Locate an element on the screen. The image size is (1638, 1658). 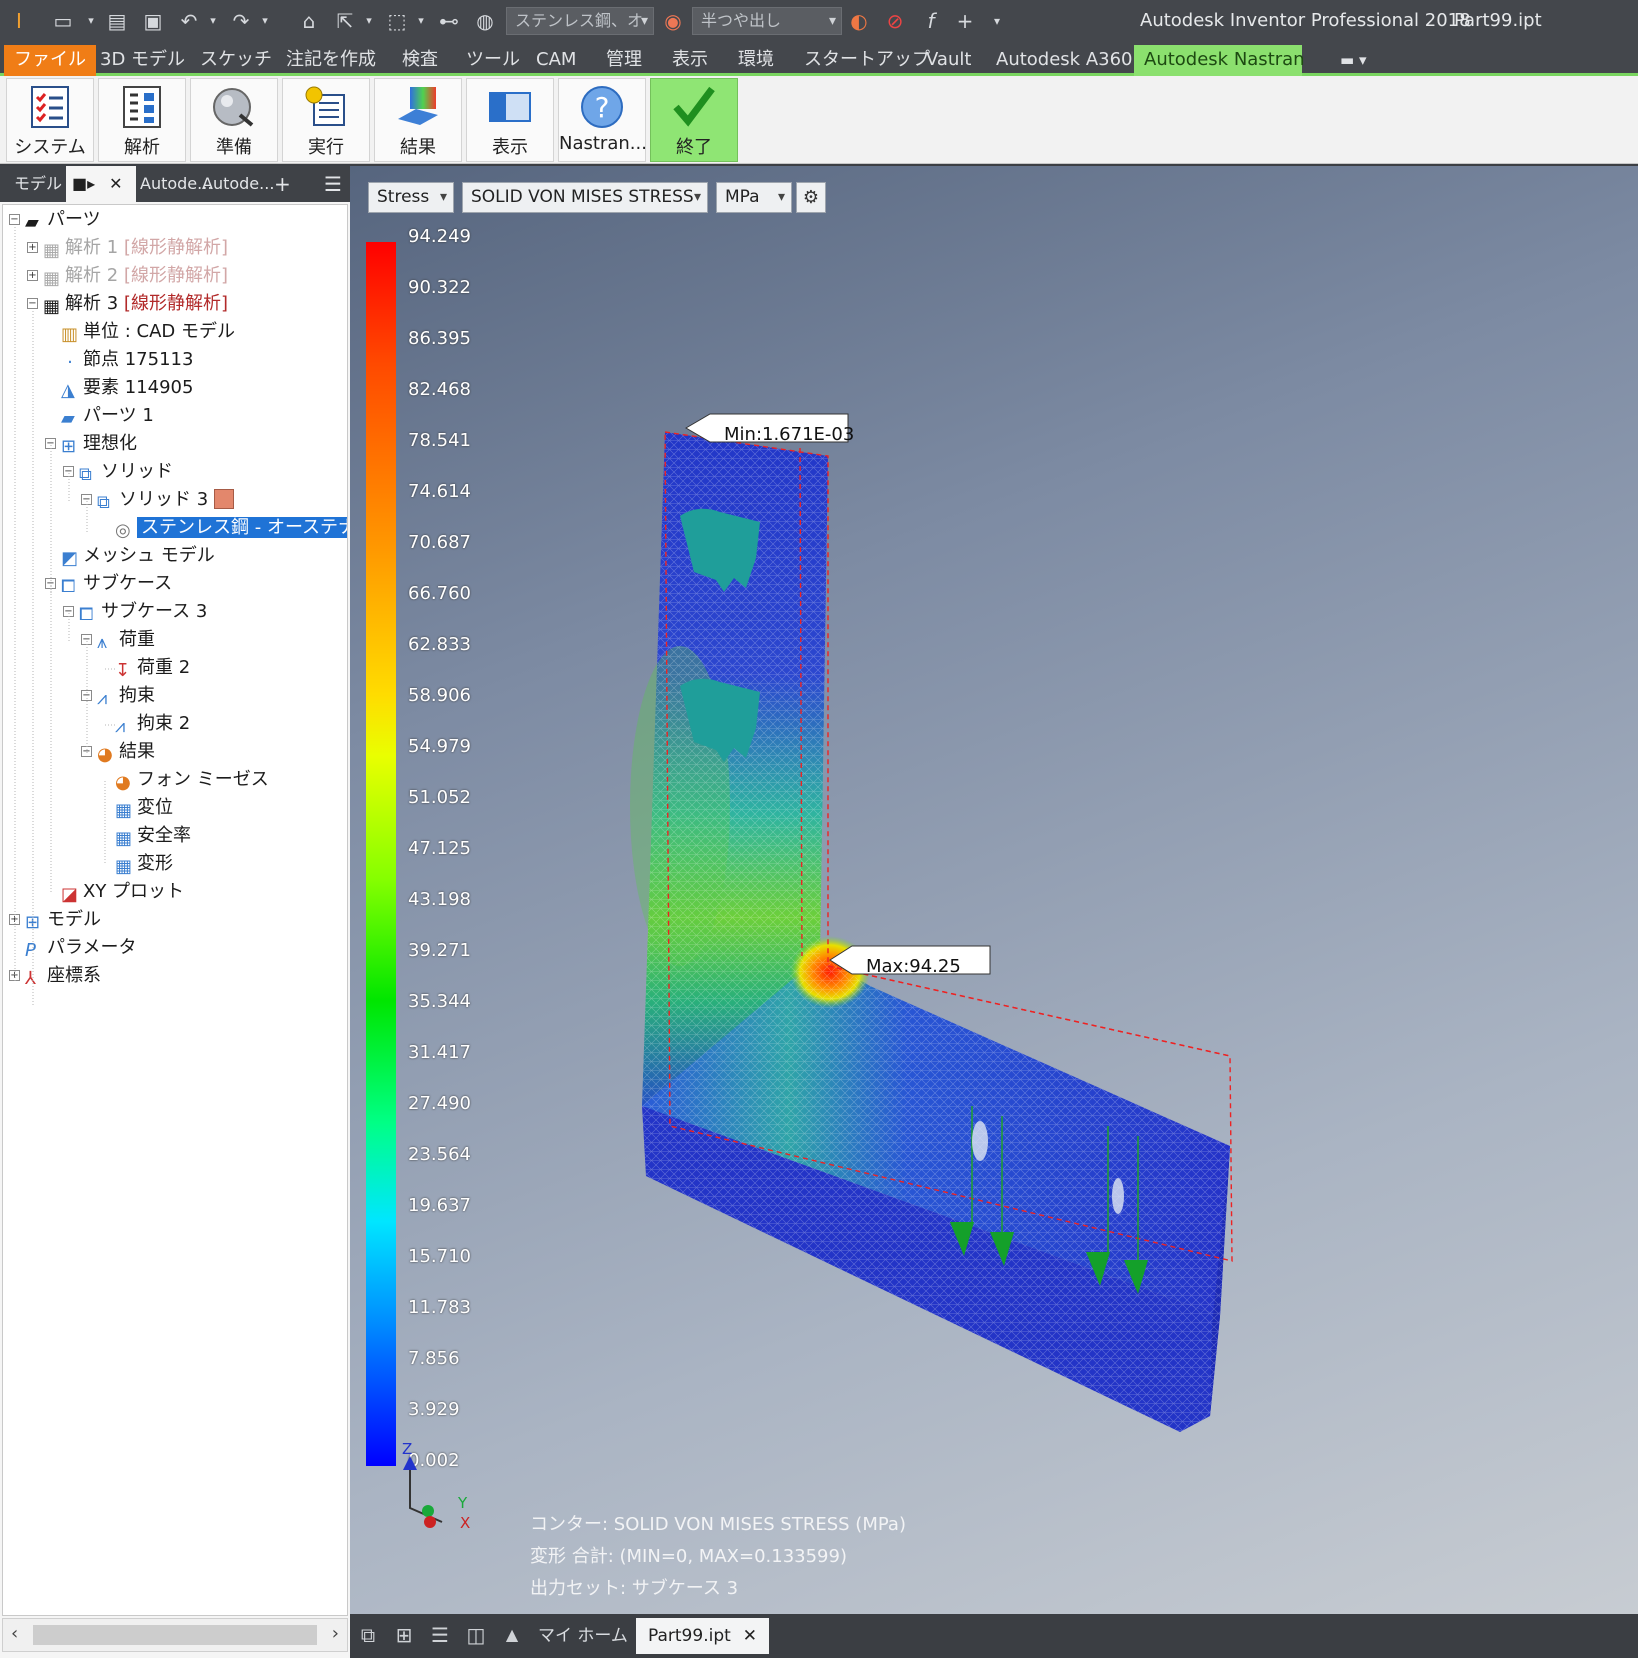
tree-item-displacement: ▦ 変位 is located at coordinates (144, 808).